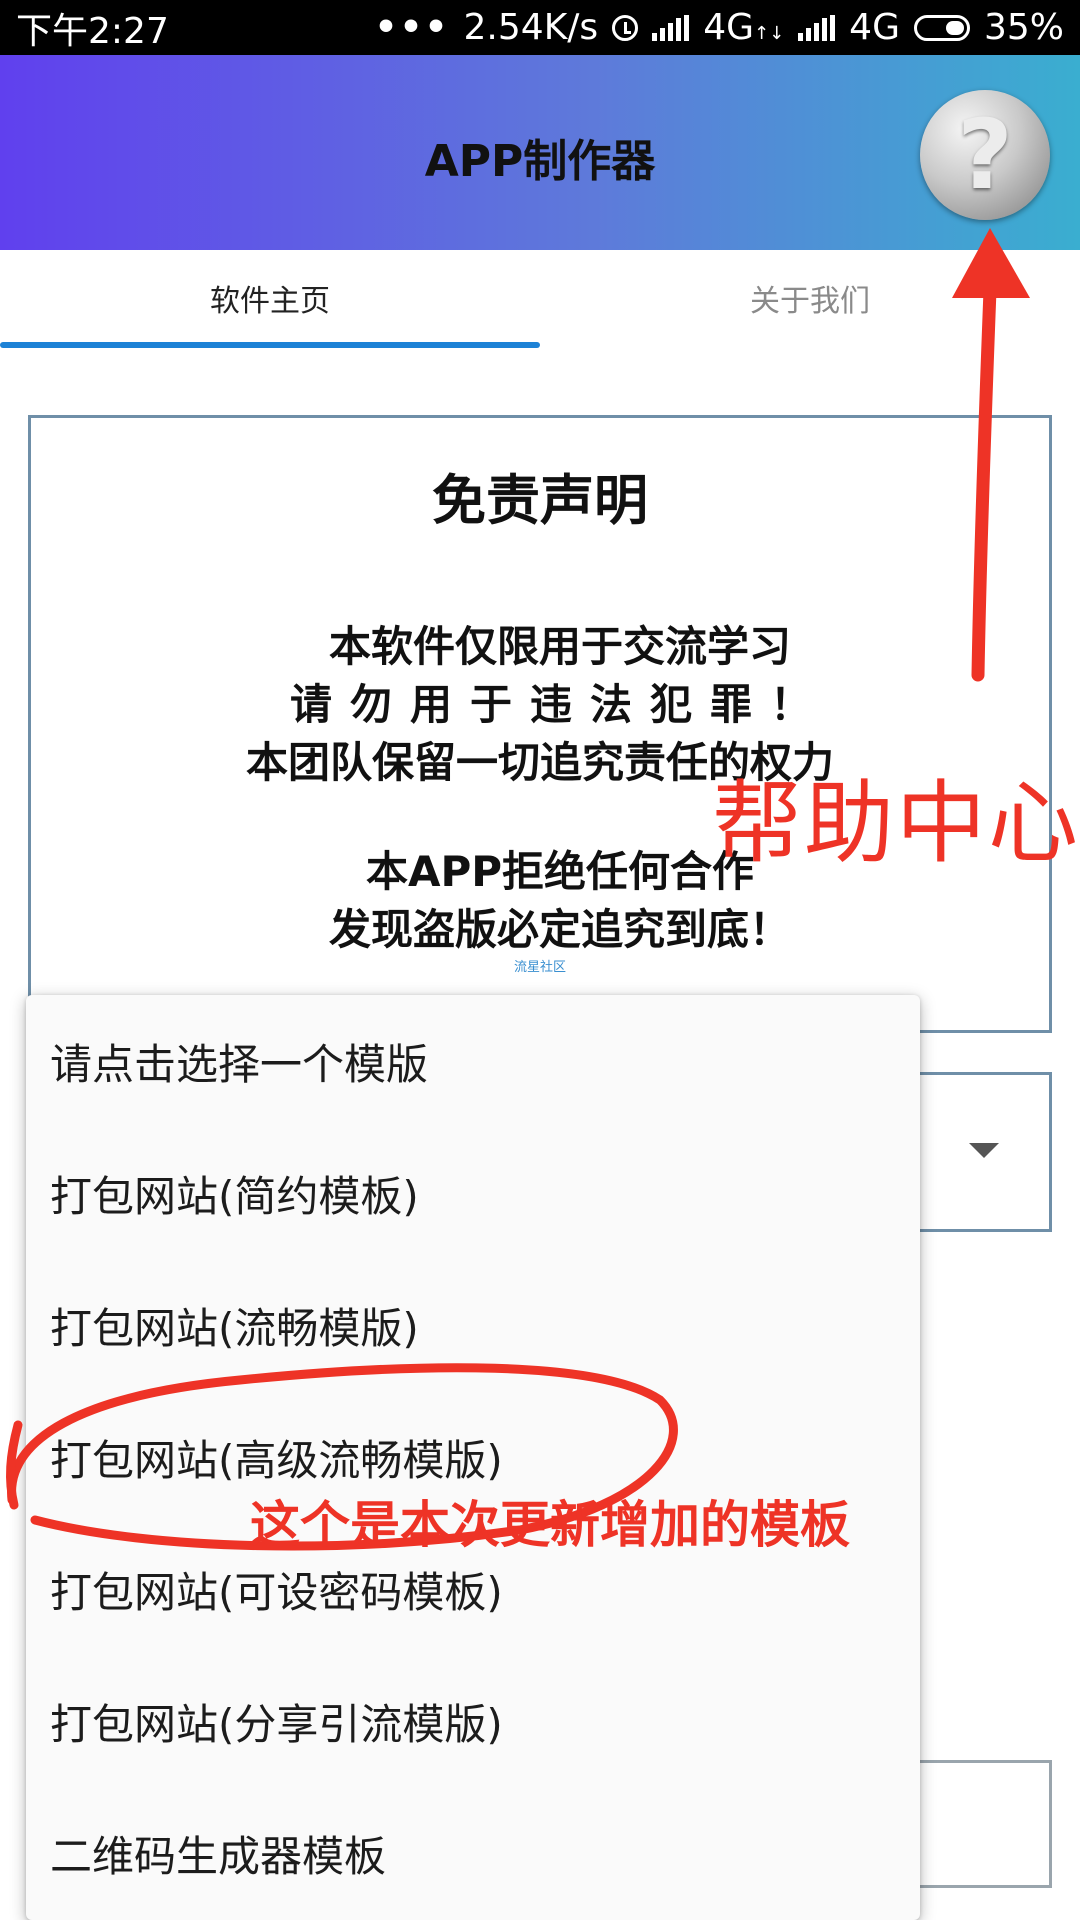  Describe the element at coordinates (625, 27) in the screenshot. I see `alarm-icon` at that location.